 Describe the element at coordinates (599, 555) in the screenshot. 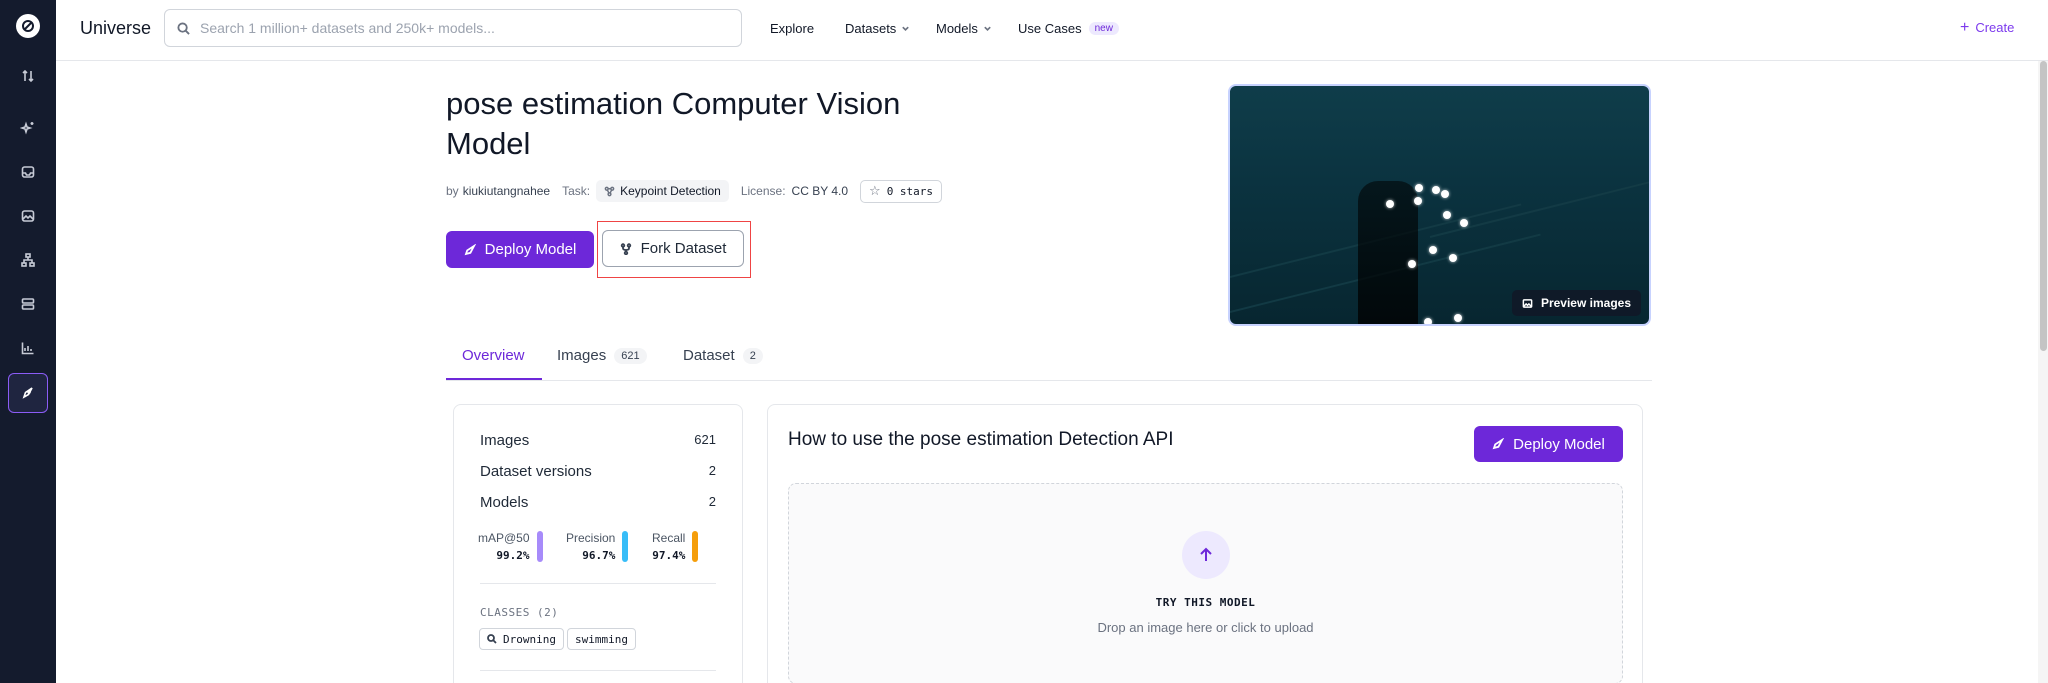

I see `metric-precision-value: 96.7%` at that location.